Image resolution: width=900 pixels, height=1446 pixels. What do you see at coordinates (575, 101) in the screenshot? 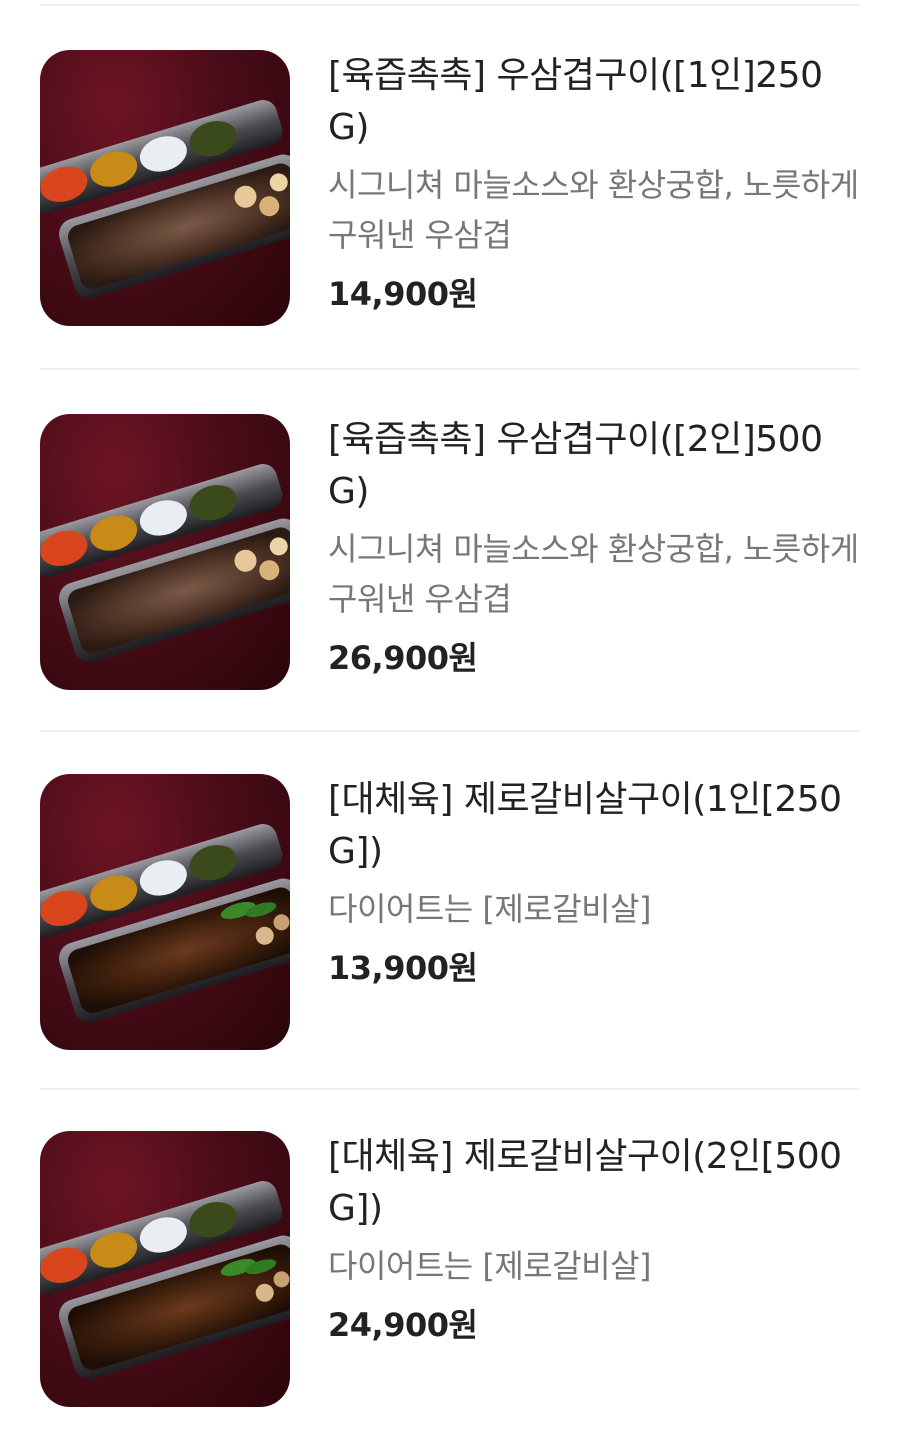
I see `menu-item-name: [육즙촉촉] 우삼겹구이([1인]250G)` at bounding box center [575, 101].